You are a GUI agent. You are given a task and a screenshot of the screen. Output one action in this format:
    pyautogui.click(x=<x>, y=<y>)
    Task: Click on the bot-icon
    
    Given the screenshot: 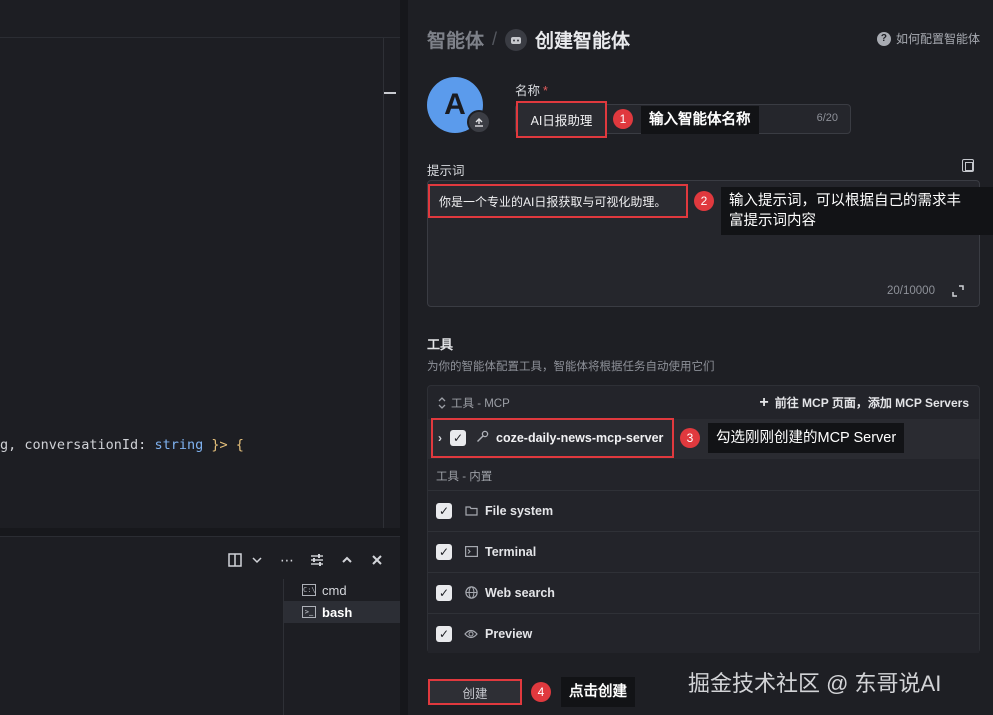 What is the action you would take?
    pyautogui.click(x=516, y=39)
    